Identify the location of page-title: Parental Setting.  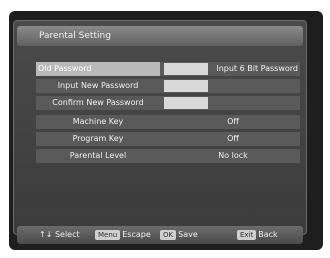
(75, 36).